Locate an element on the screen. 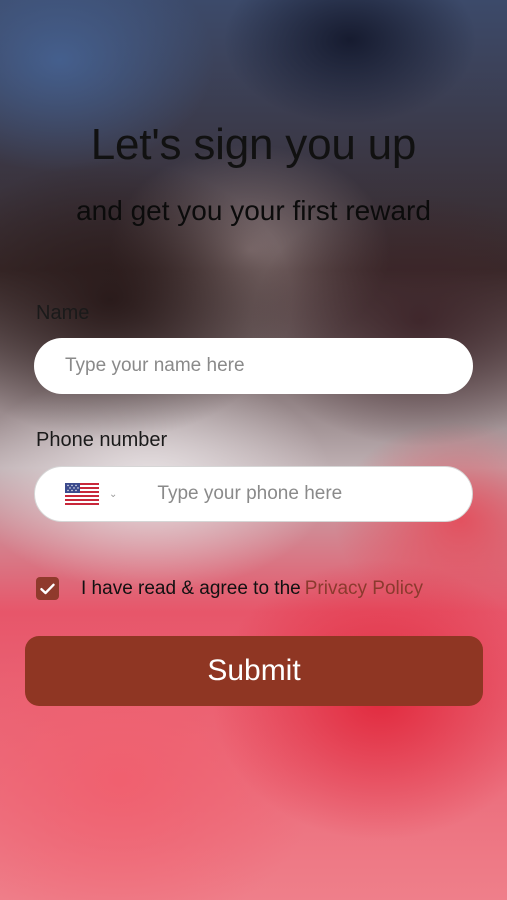  phone-input is located at coordinates (297, 494).